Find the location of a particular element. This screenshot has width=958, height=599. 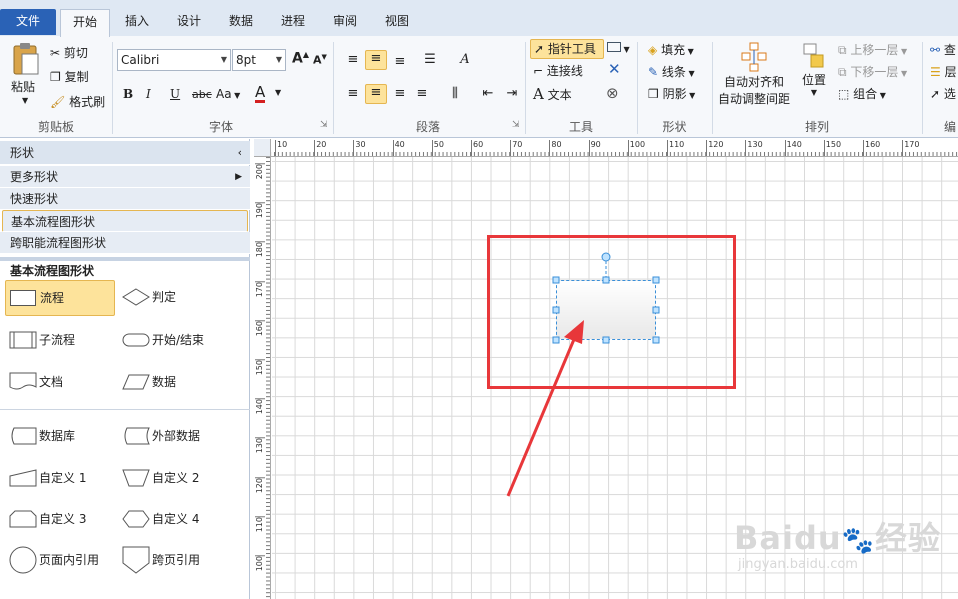

tab-design: 设计 is located at coordinates (189, 22).